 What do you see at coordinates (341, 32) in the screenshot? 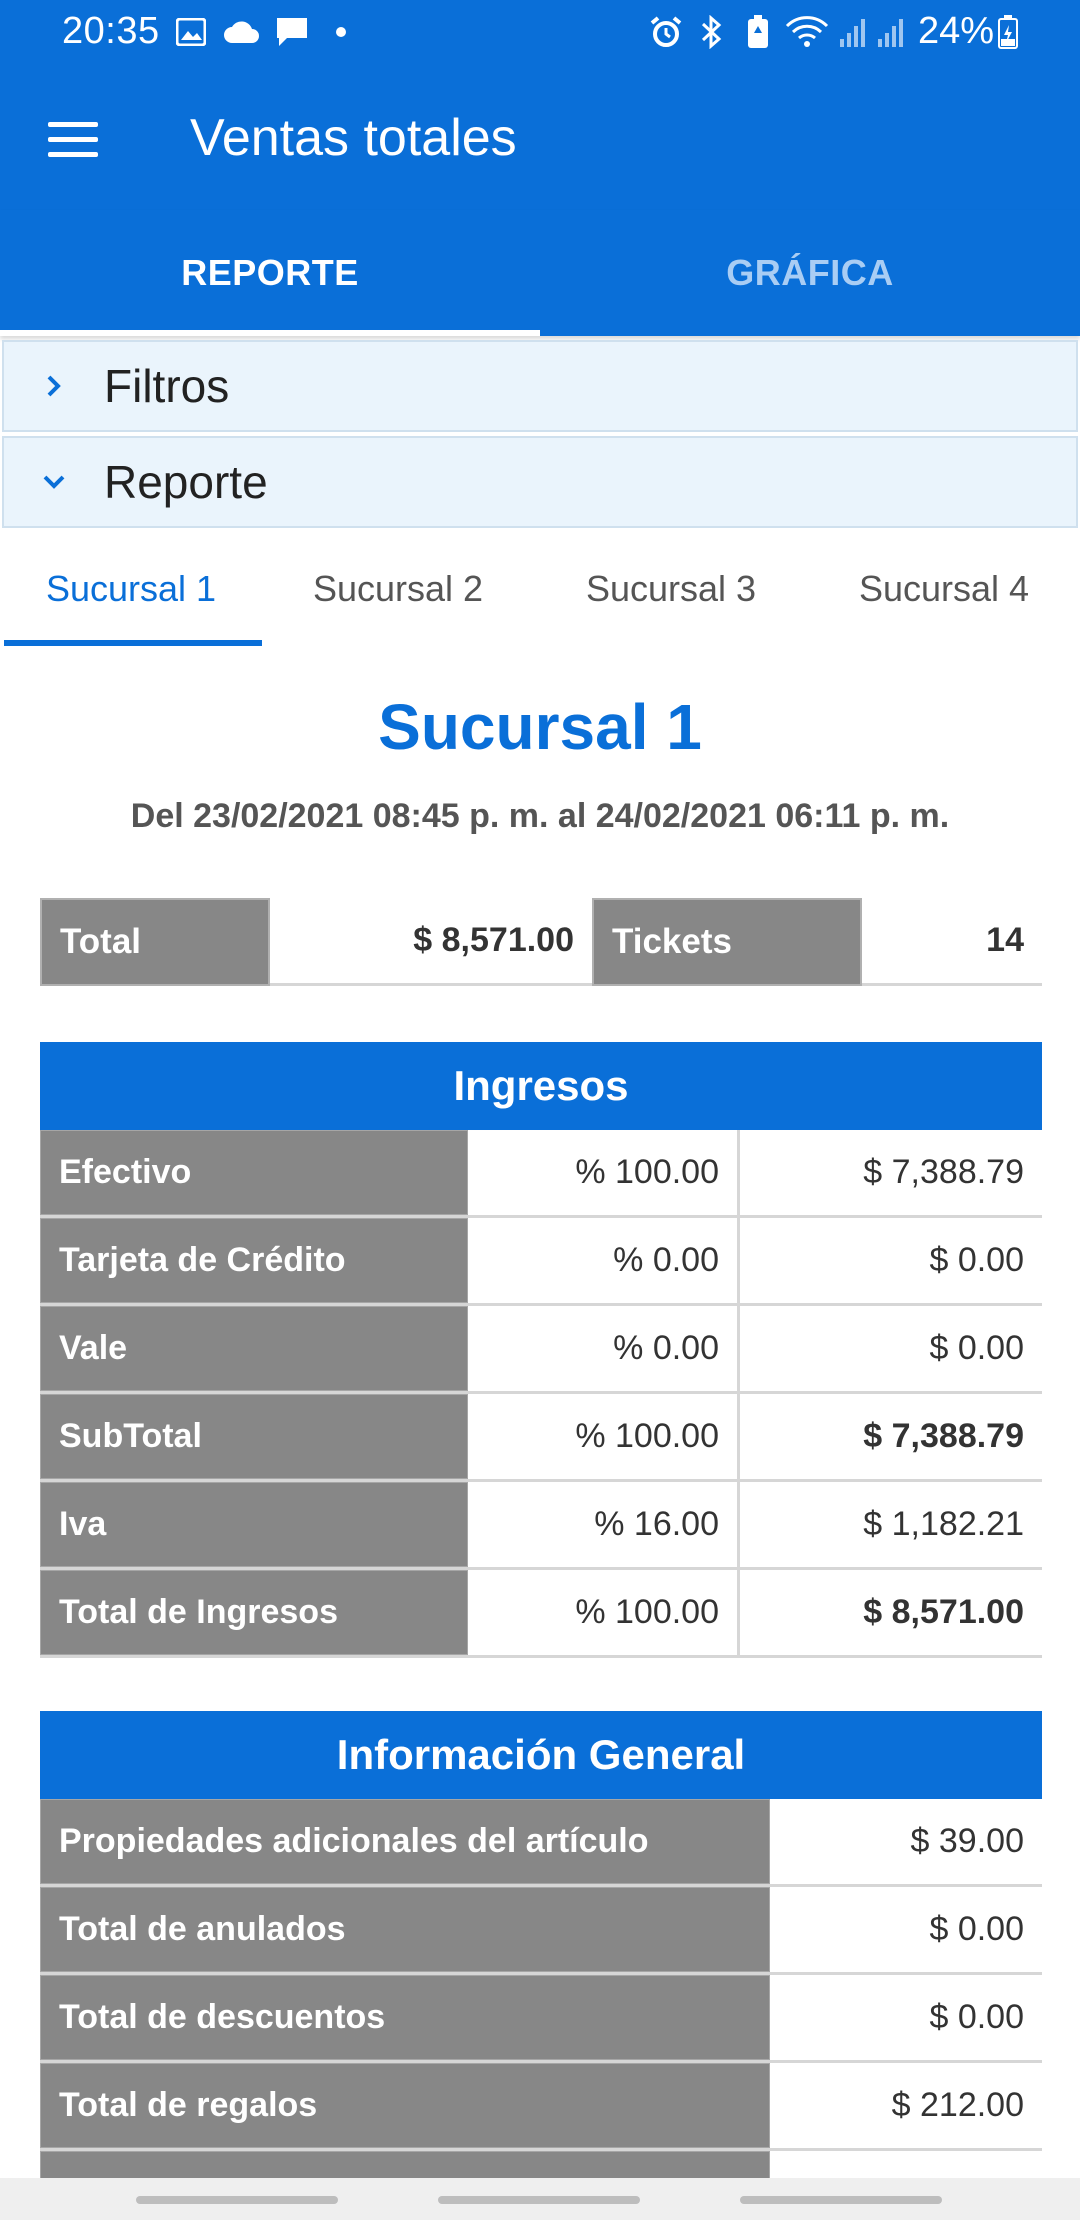
I see `dot-icon` at bounding box center [341, 32].